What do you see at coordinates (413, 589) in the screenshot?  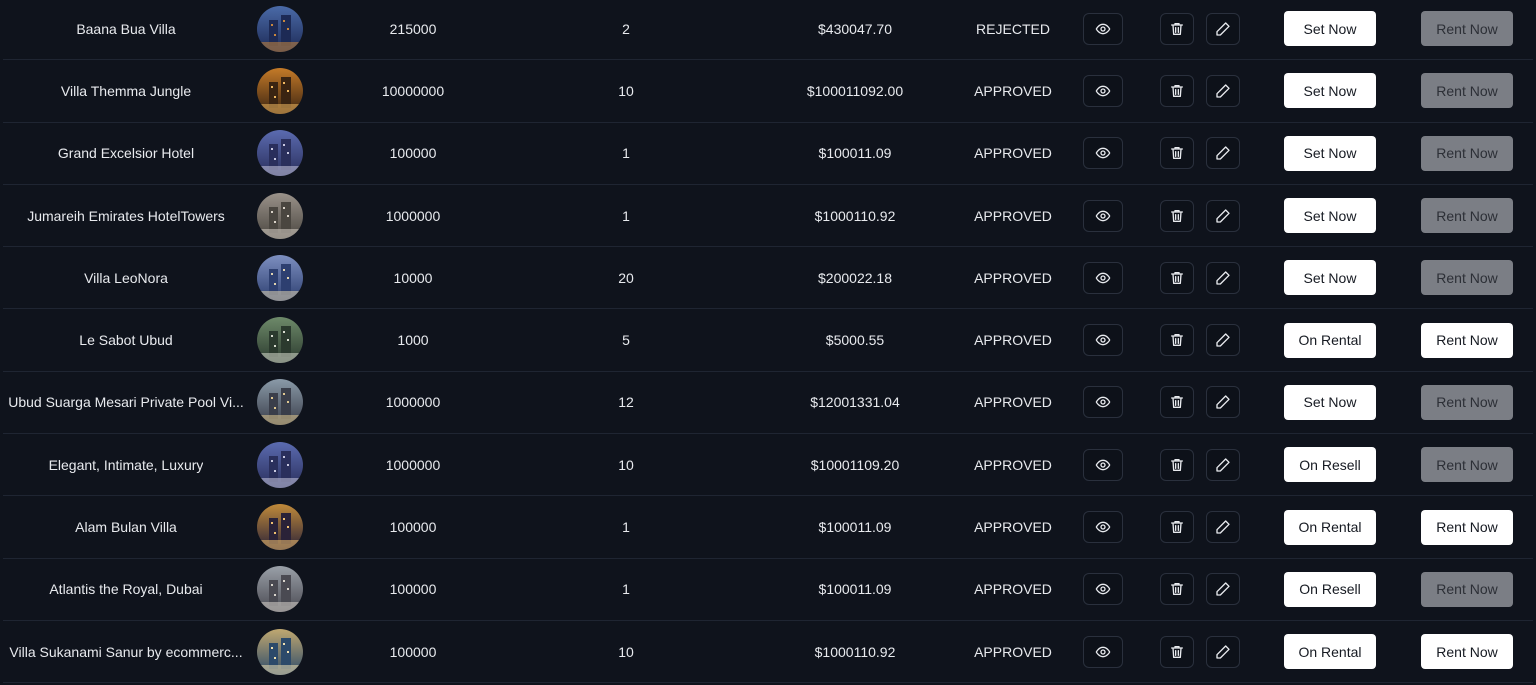 I see `units-value: 100000` at bounding box center [413, 589].